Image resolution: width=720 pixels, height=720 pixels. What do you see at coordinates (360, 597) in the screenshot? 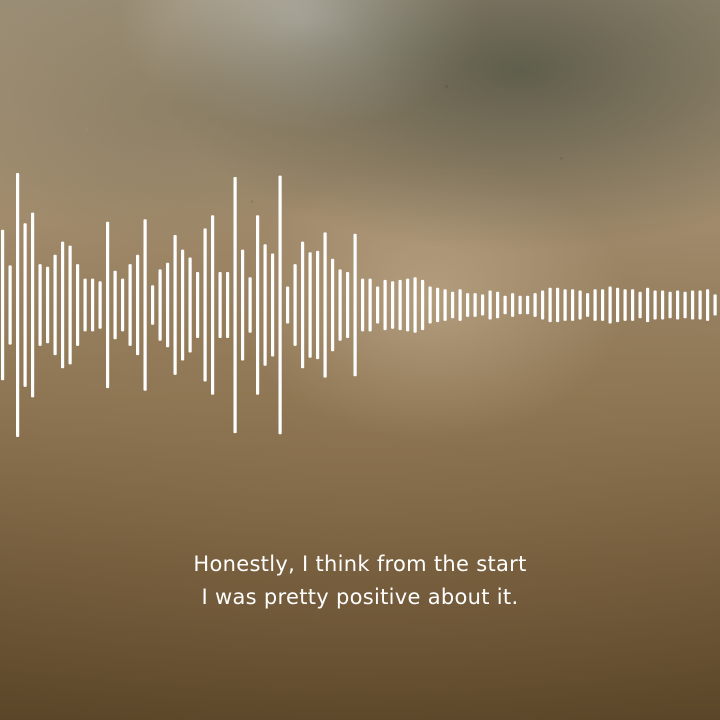
I see `caption-line-2: I was pretty positive about it.` at bounding box center [360, 597].